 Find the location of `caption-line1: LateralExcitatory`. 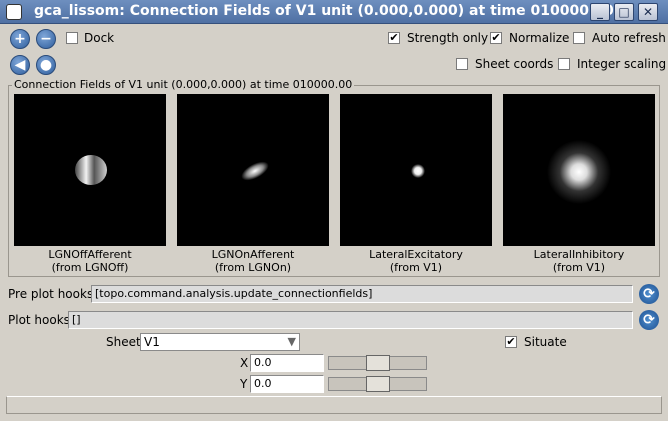

caption-line1: LateralExcitatory is located at coordinates (416, 254).